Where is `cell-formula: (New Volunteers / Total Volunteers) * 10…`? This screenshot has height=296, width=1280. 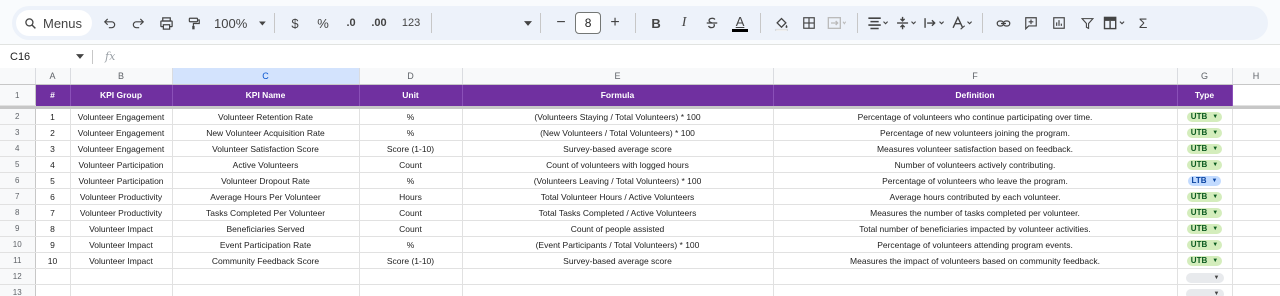 cell-formula: (New Volunteers / Total Volunteers) * 10… is located at coordinates (618, 132).